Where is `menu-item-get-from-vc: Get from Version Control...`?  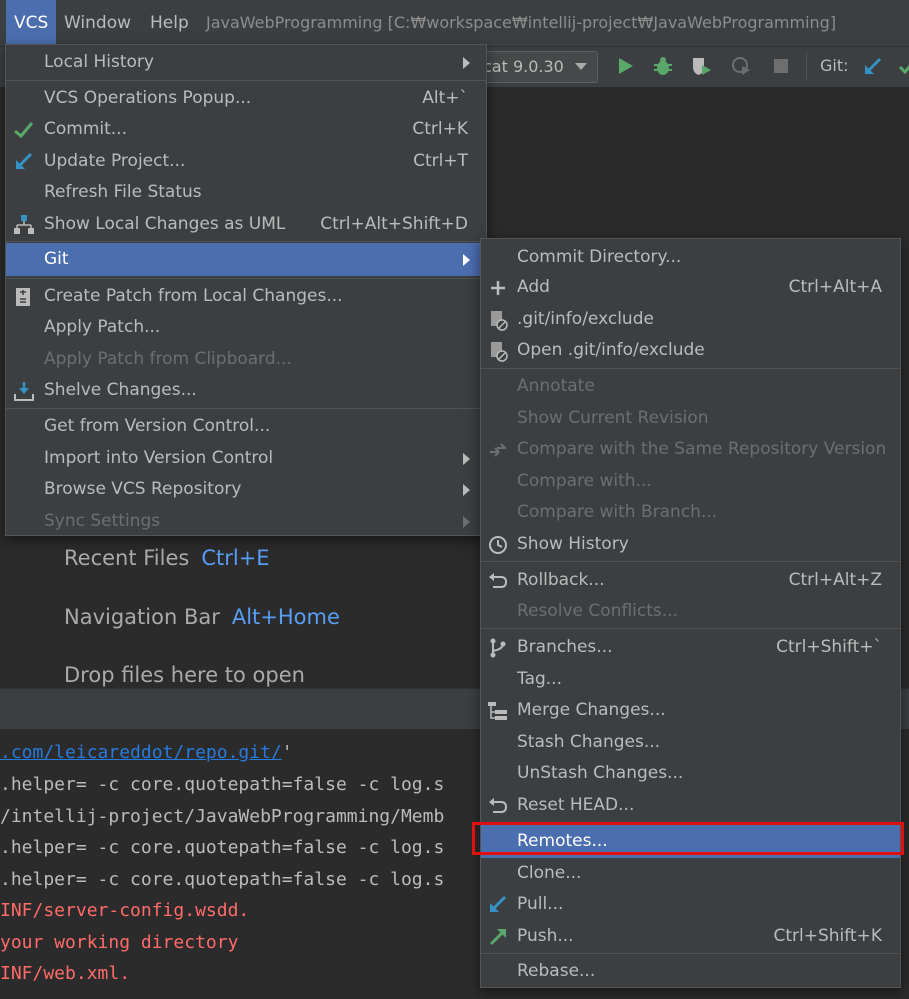
menu-item-get-from-vc: Get from Version Control... is located at coordinates (246, 426).